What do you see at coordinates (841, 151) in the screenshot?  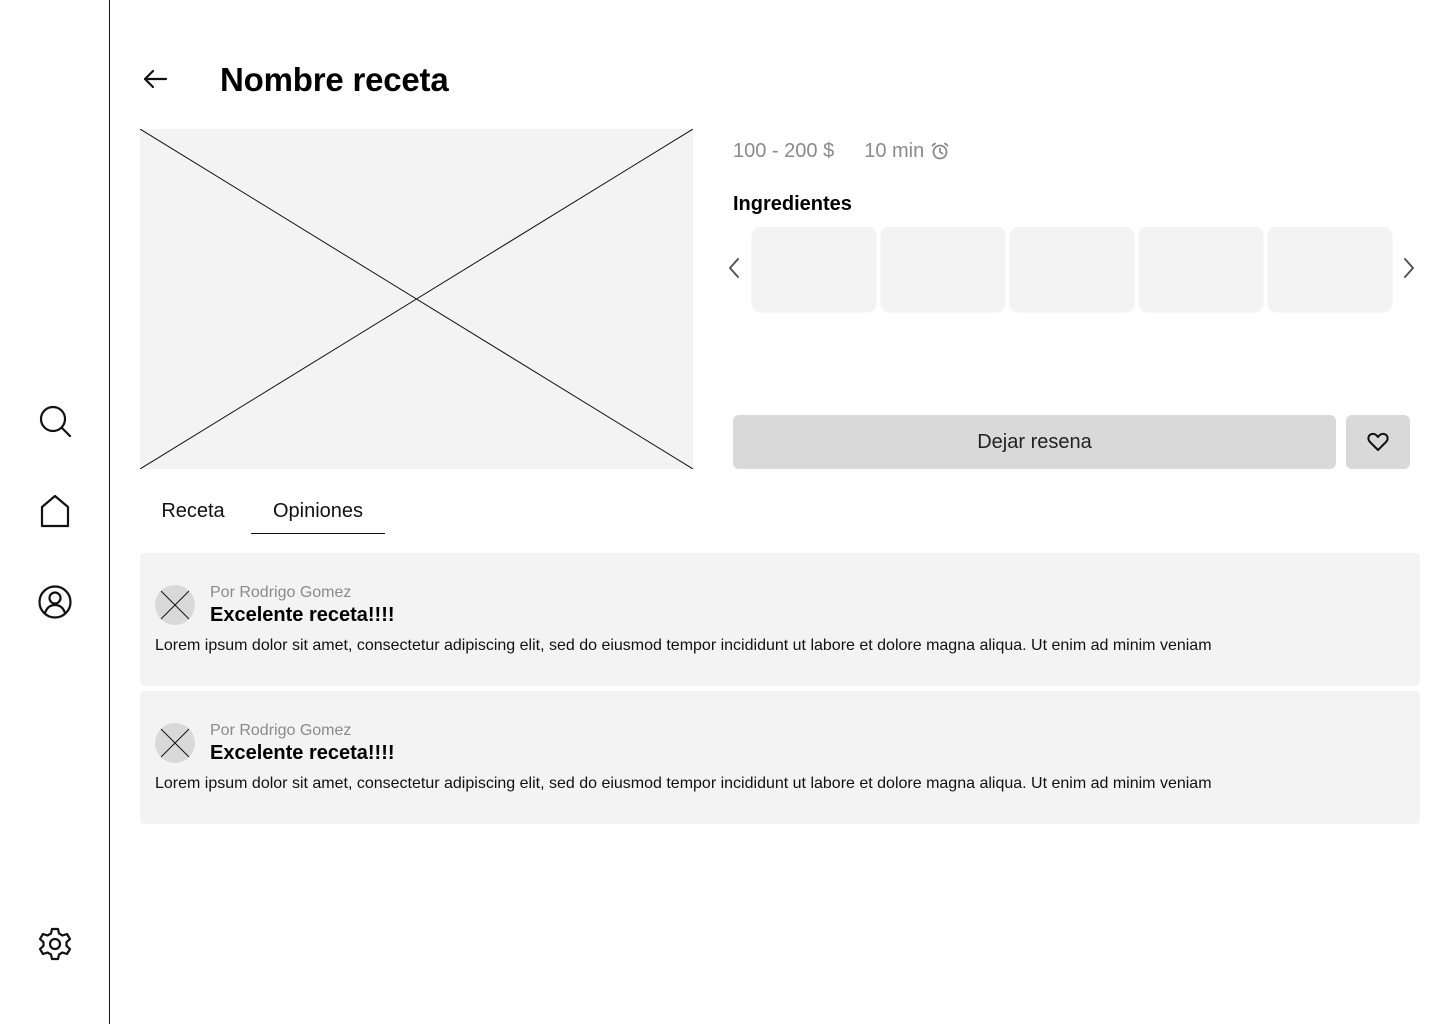 I see `recipe-meta: 100 - 200 $ 10 min` at bounding box center [841, 151].